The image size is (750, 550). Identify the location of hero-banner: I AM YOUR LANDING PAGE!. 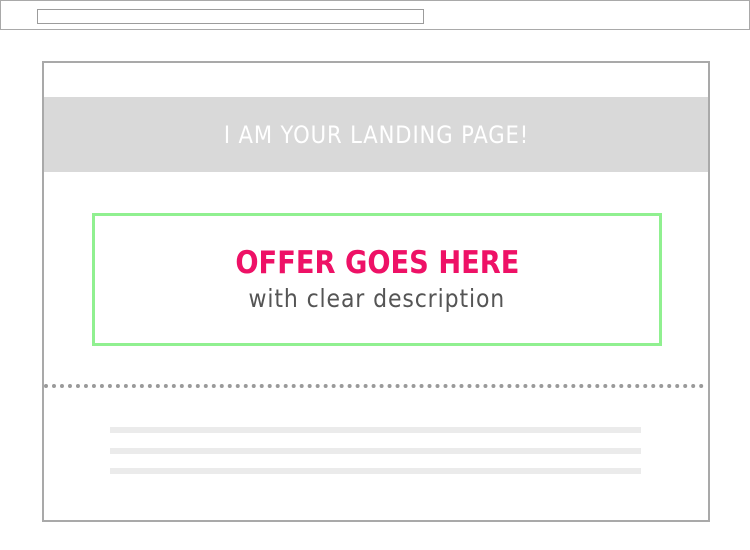
(376, 134).